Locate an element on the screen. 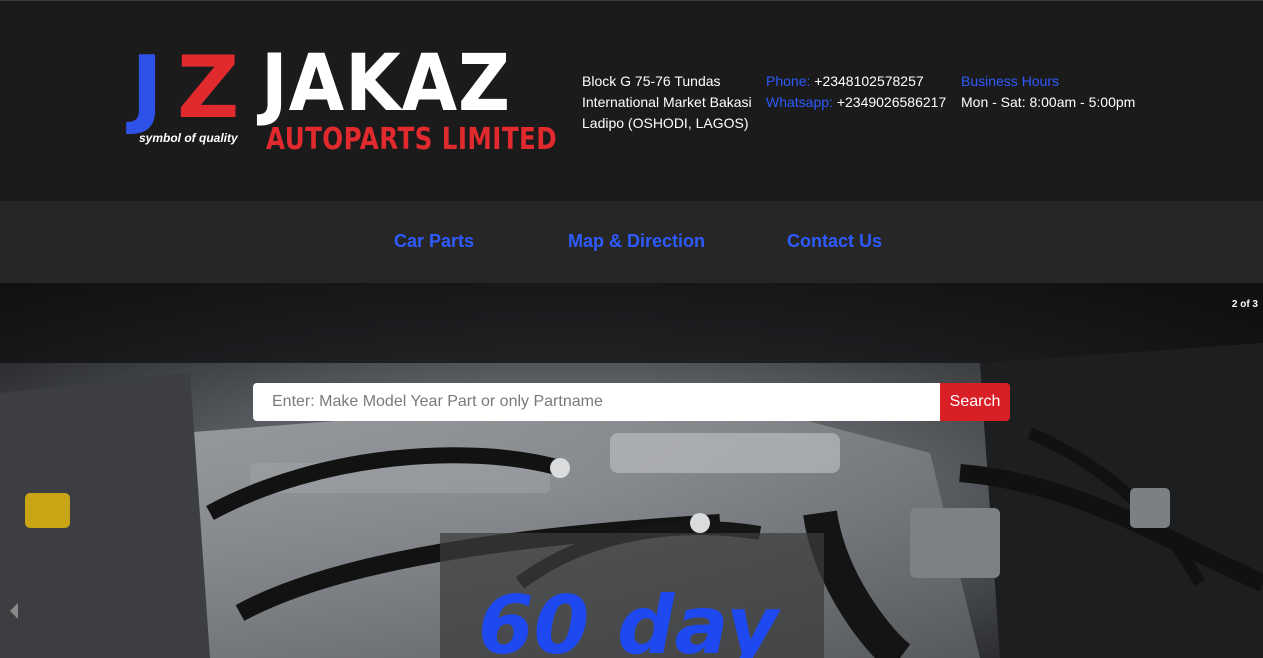 The width and height of the screenshot is (1263, 658). address-line-3: Ladipo (OSHODI, LAGOS) is located at coordinates (665, 123).